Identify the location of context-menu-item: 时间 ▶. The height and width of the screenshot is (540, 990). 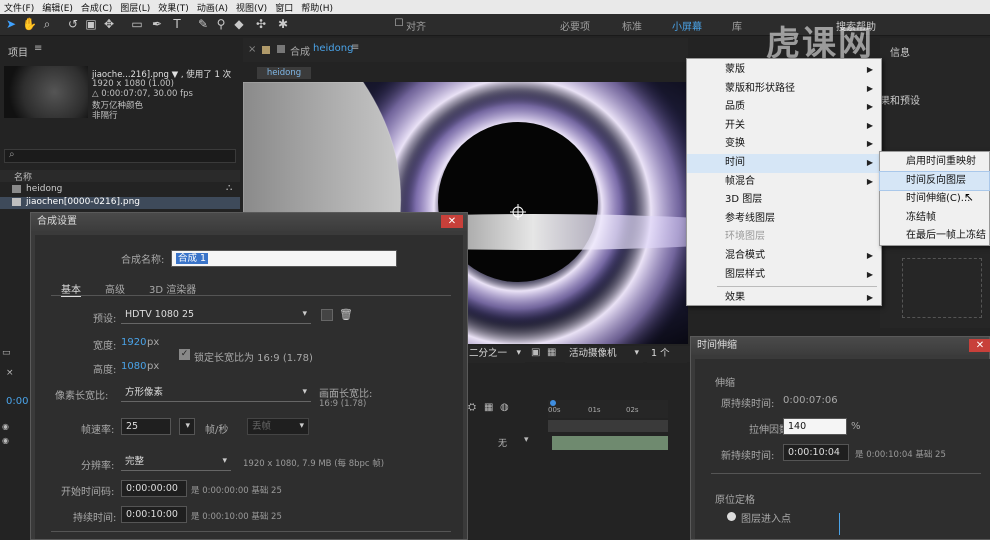
(784, 163).